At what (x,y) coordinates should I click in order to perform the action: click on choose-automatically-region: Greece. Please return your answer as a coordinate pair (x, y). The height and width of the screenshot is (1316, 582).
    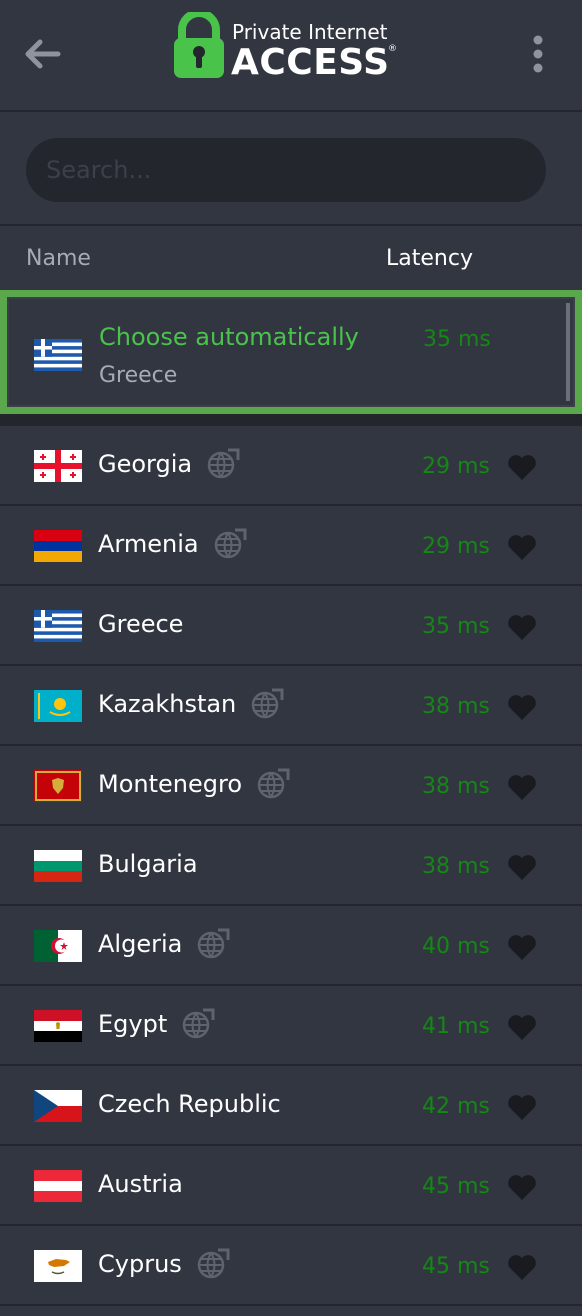
    Looking at the image, I should click on (138, 375).